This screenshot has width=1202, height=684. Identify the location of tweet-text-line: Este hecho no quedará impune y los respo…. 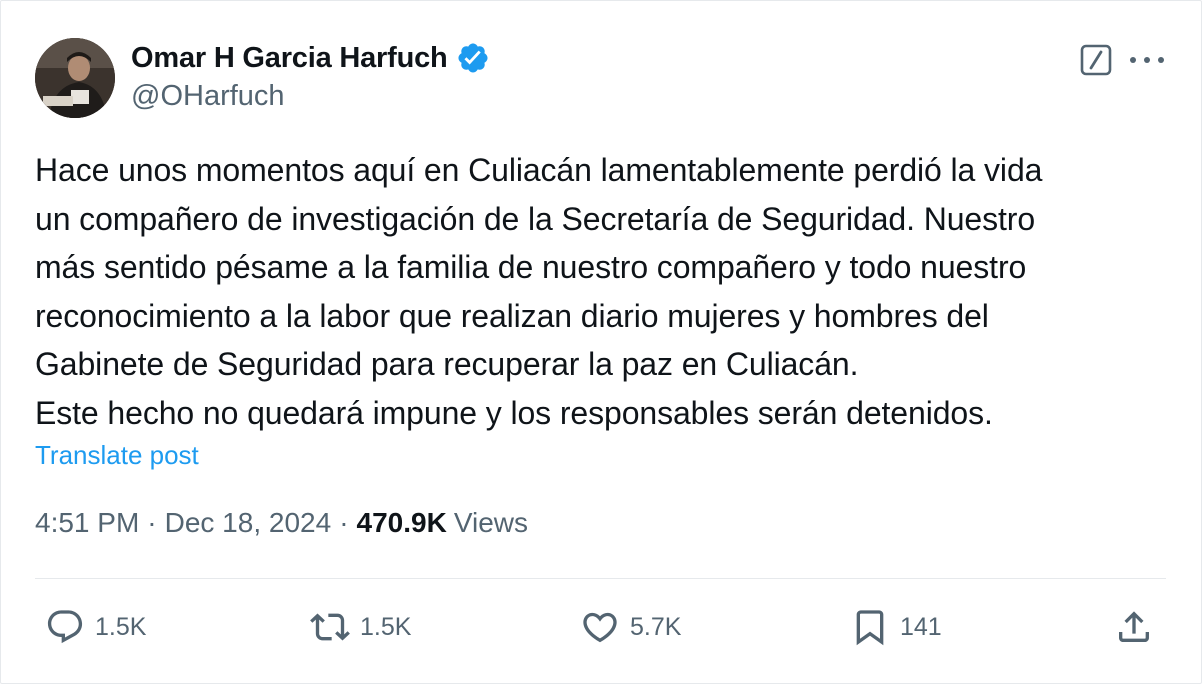
(514, 412).